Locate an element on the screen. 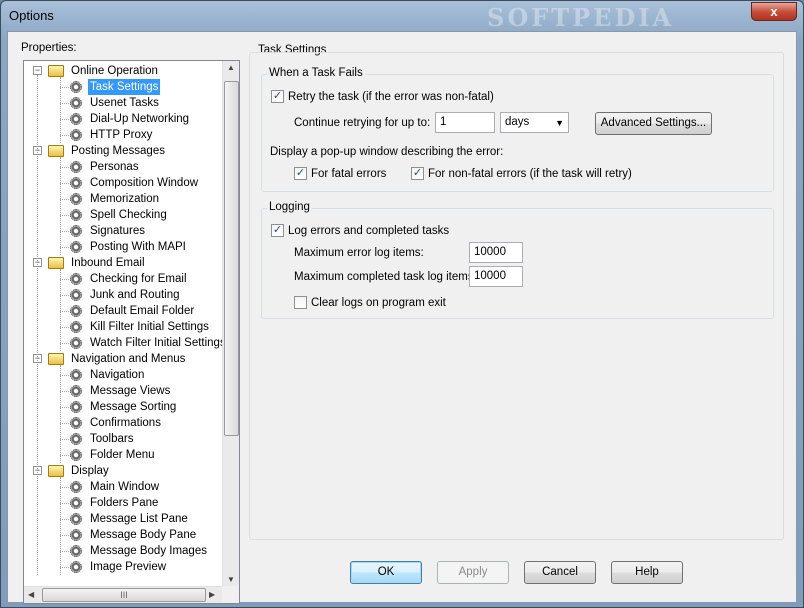 The image size is (804, 608). apply-button: Apply is located at coordinates (473, 572).